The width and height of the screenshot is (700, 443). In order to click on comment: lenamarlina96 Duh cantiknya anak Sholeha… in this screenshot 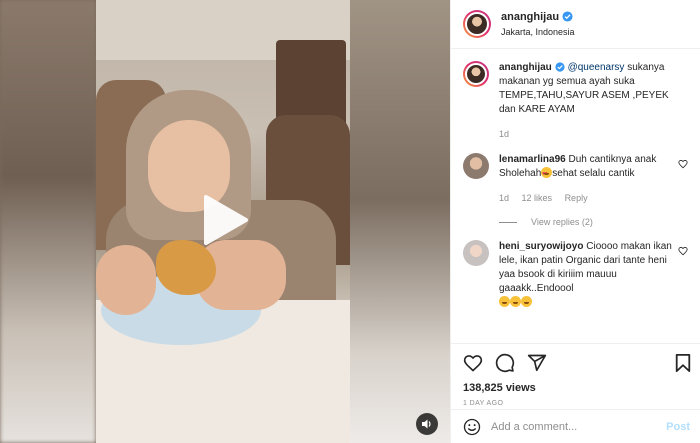, I will do `click(576, 179)`.